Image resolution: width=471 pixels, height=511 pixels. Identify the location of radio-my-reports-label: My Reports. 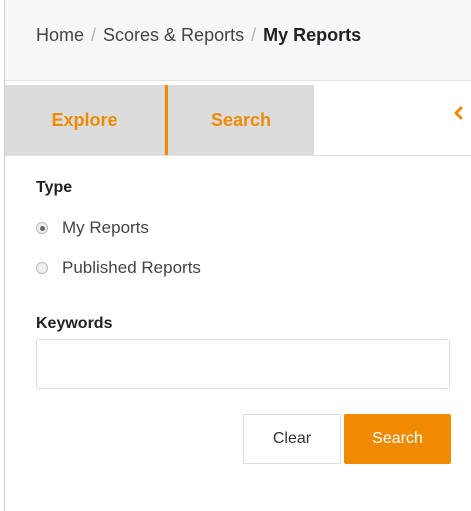
(105, 227).